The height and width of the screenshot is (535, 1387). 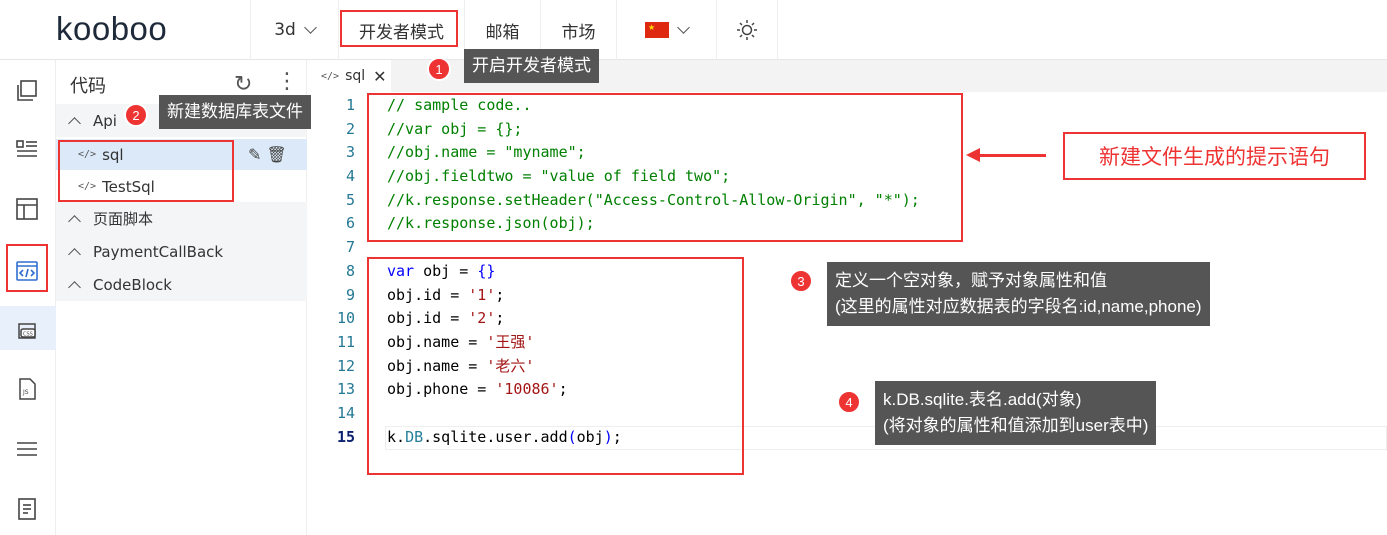 What do you see at coordinates (345, 412) in the screenshot?
I see `line-number: 14` at bounding box center [345, 412].